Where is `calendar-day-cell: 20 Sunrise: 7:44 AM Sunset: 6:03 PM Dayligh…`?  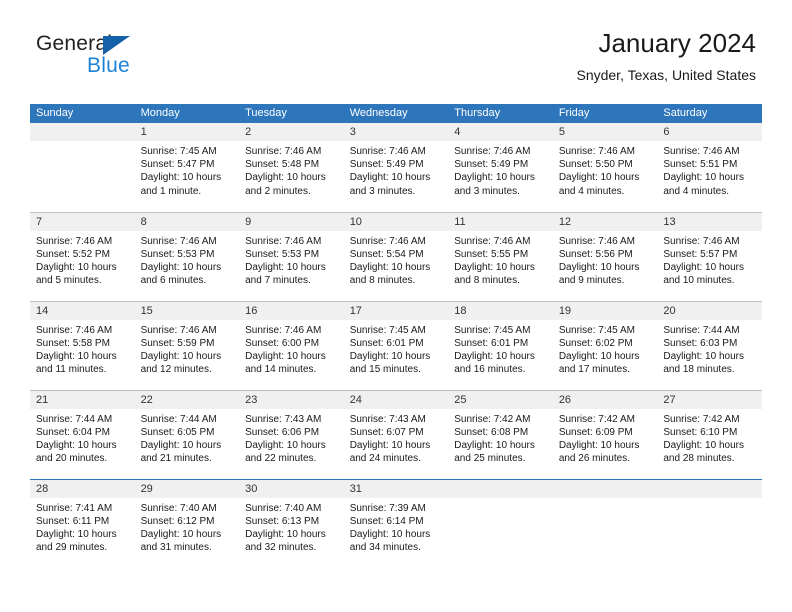 calendar-day-cell: 20 Sunrise: 7:44 AM Sunset: 6:03 PM Dayligh… is located at coordinates (709, 345).